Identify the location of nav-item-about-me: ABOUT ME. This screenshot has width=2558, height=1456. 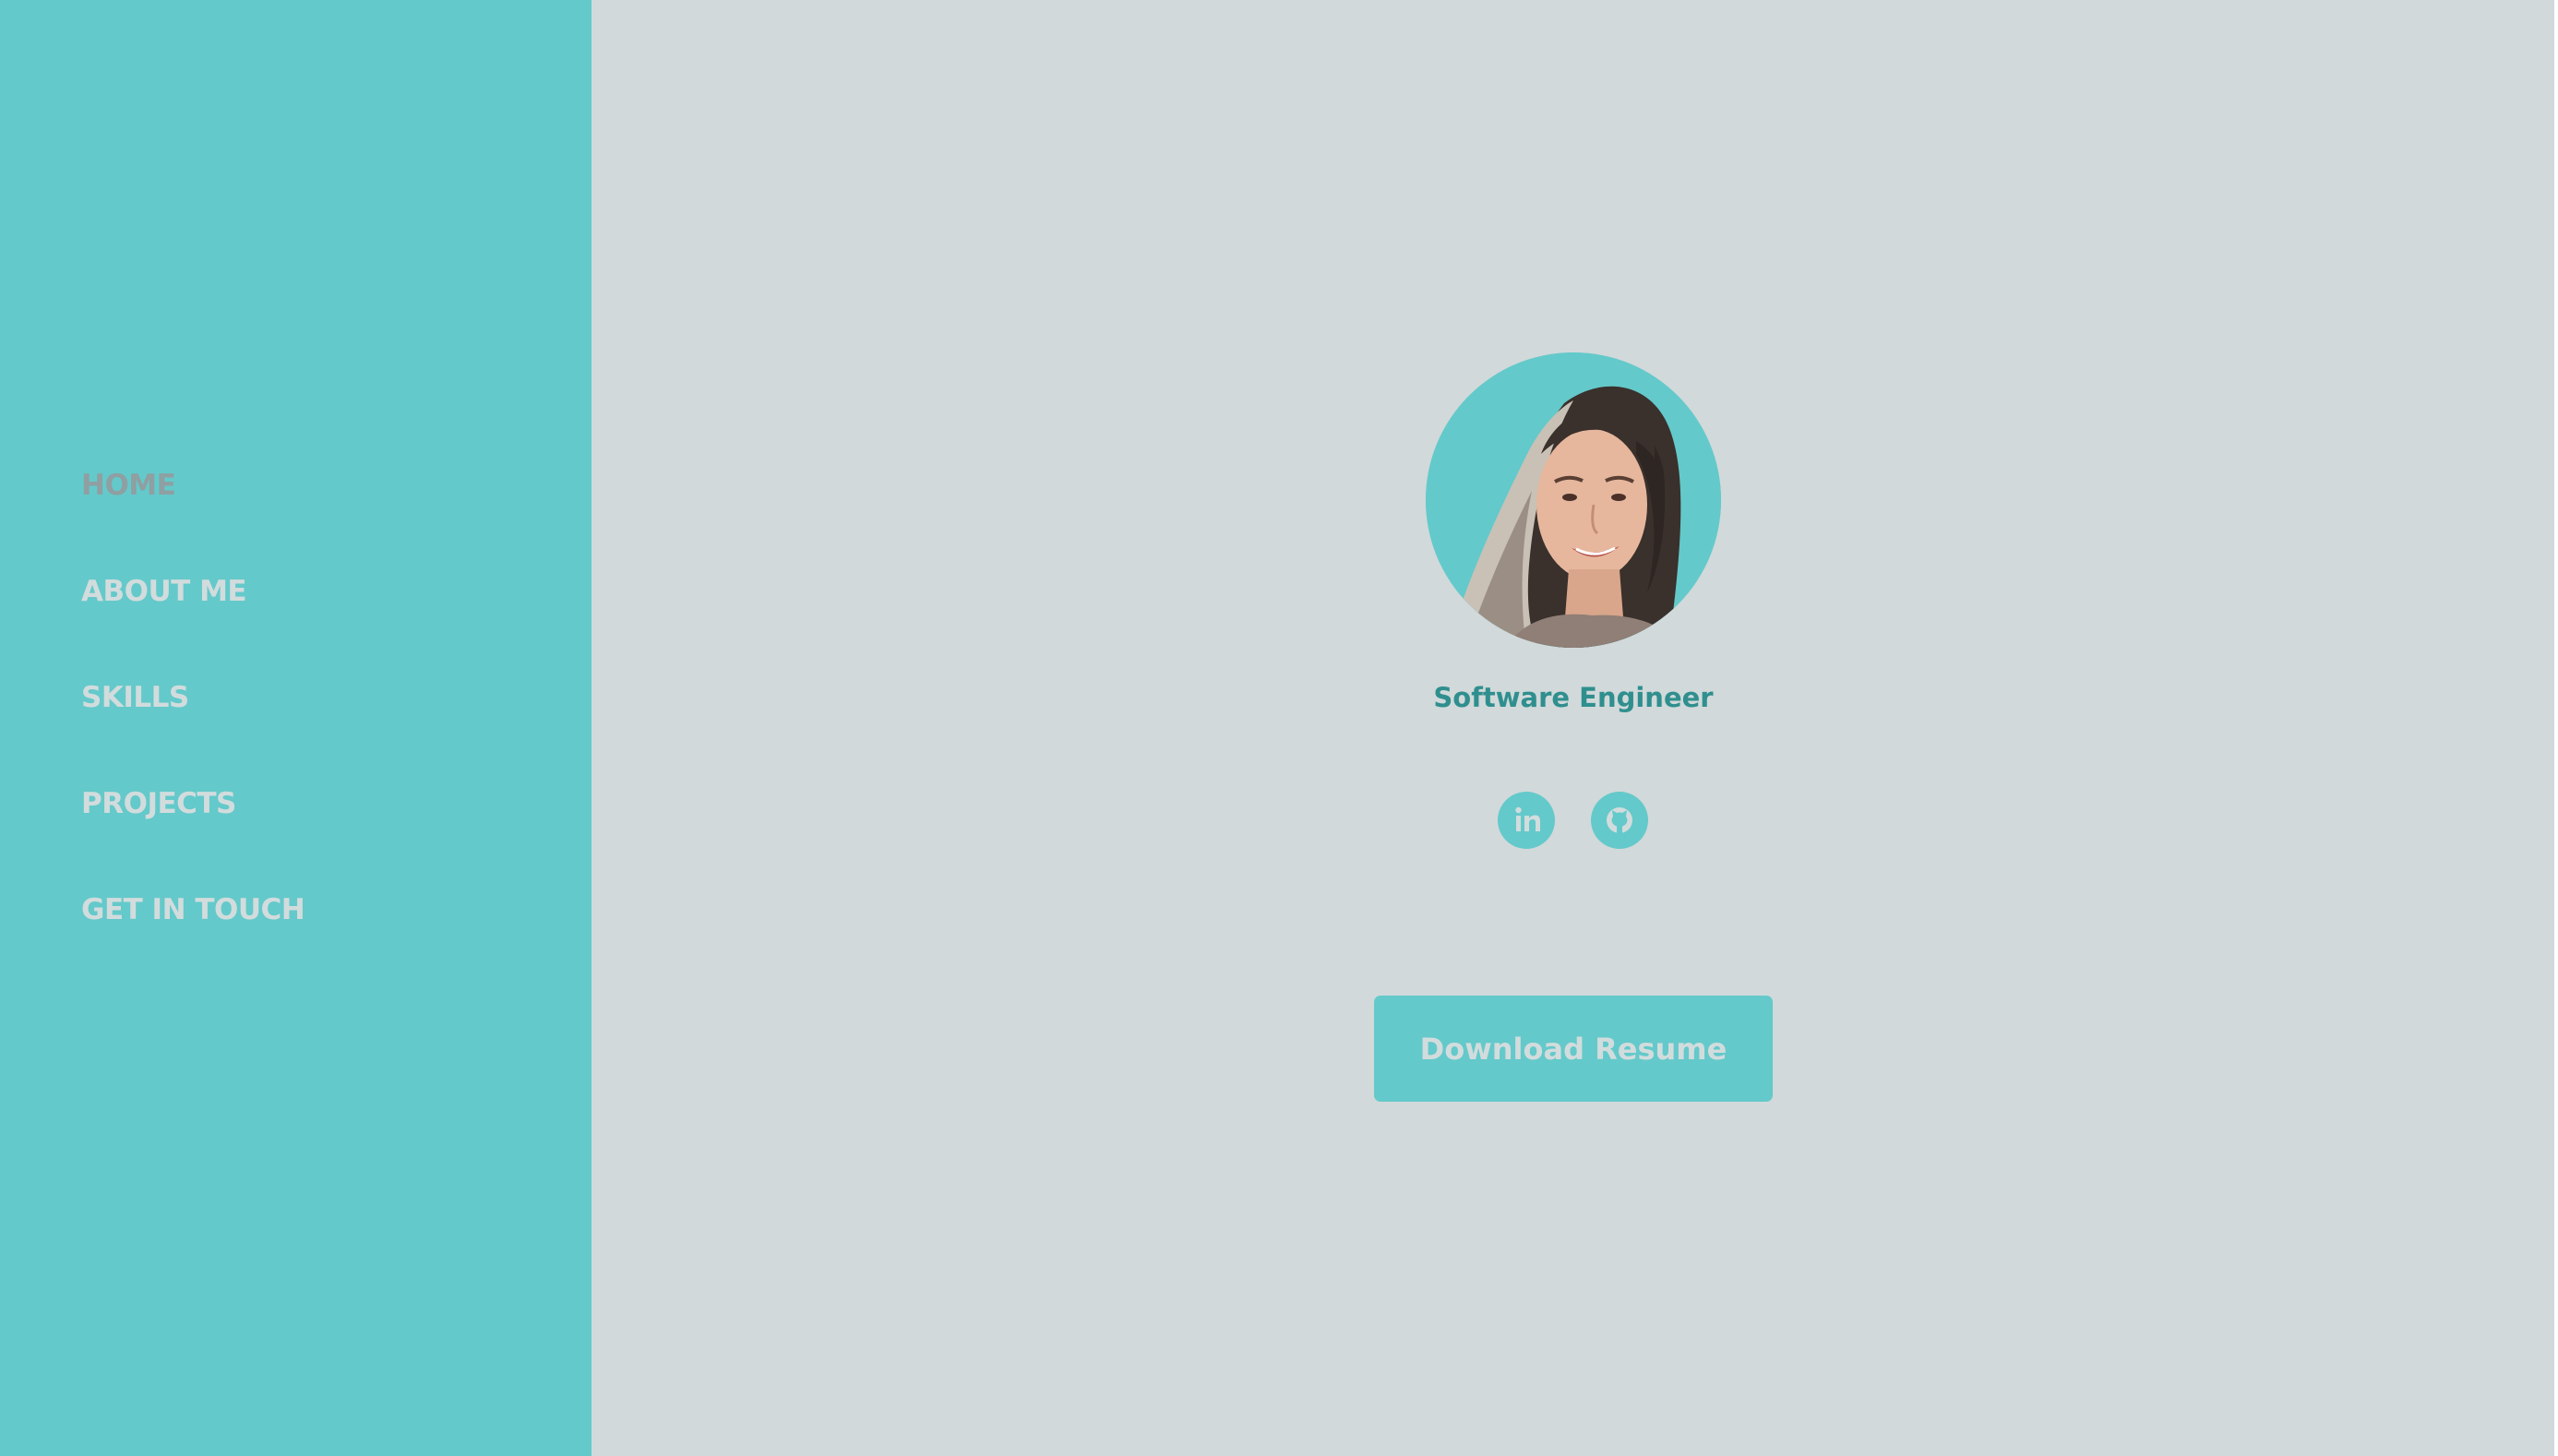
(164, 591).